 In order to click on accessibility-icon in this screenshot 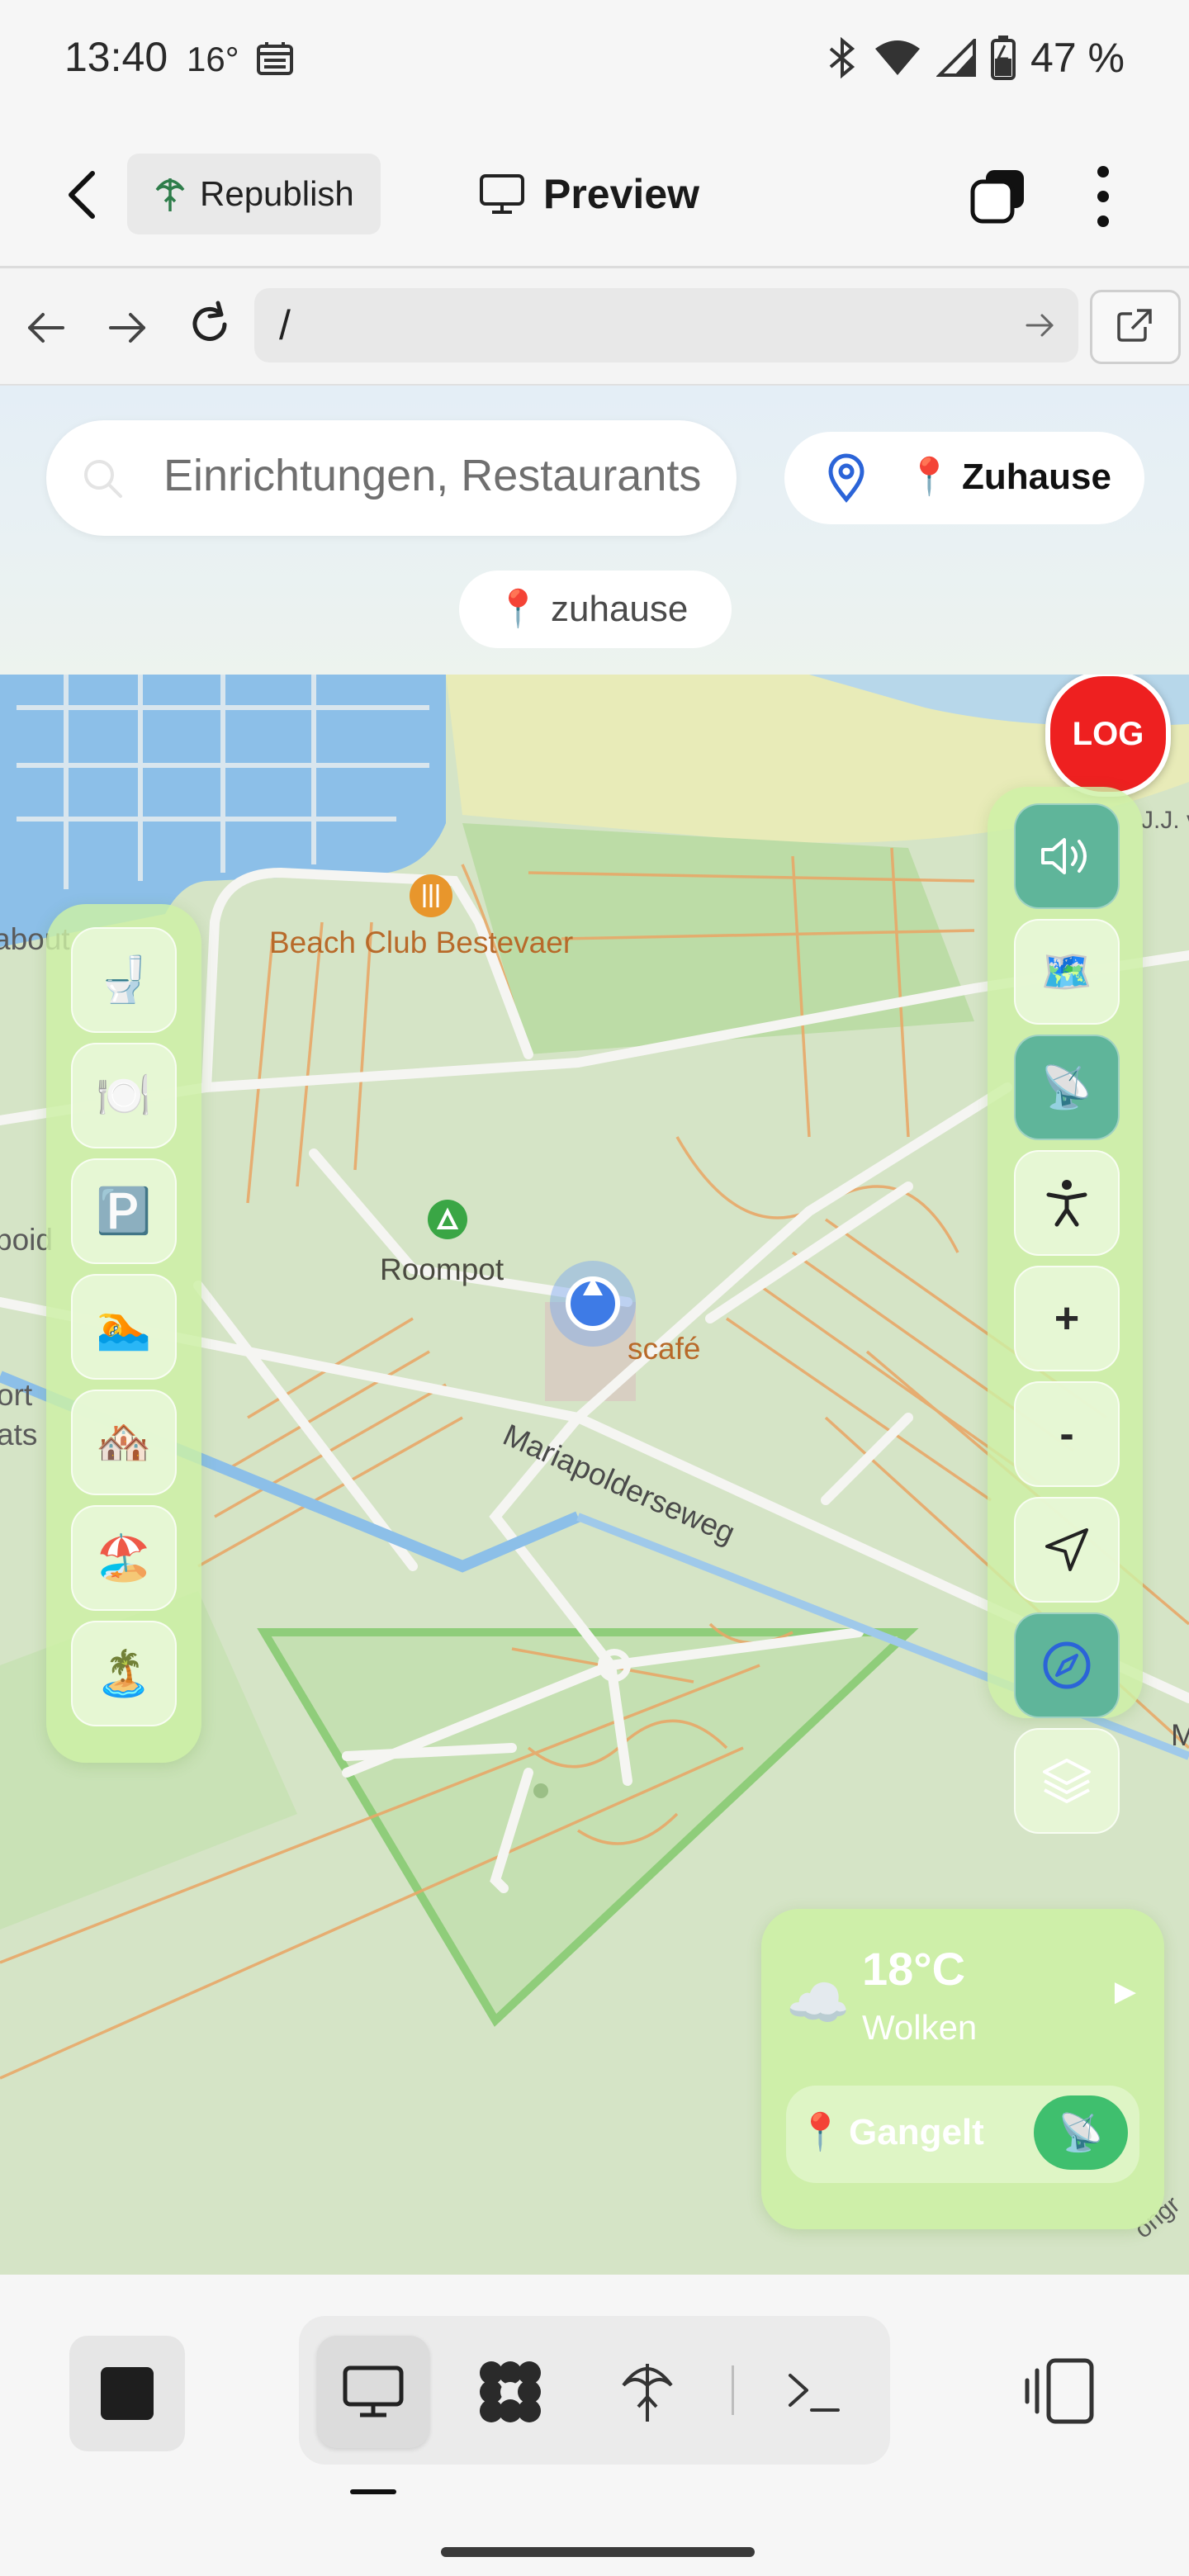, I will do `click(1066, 1203)`.